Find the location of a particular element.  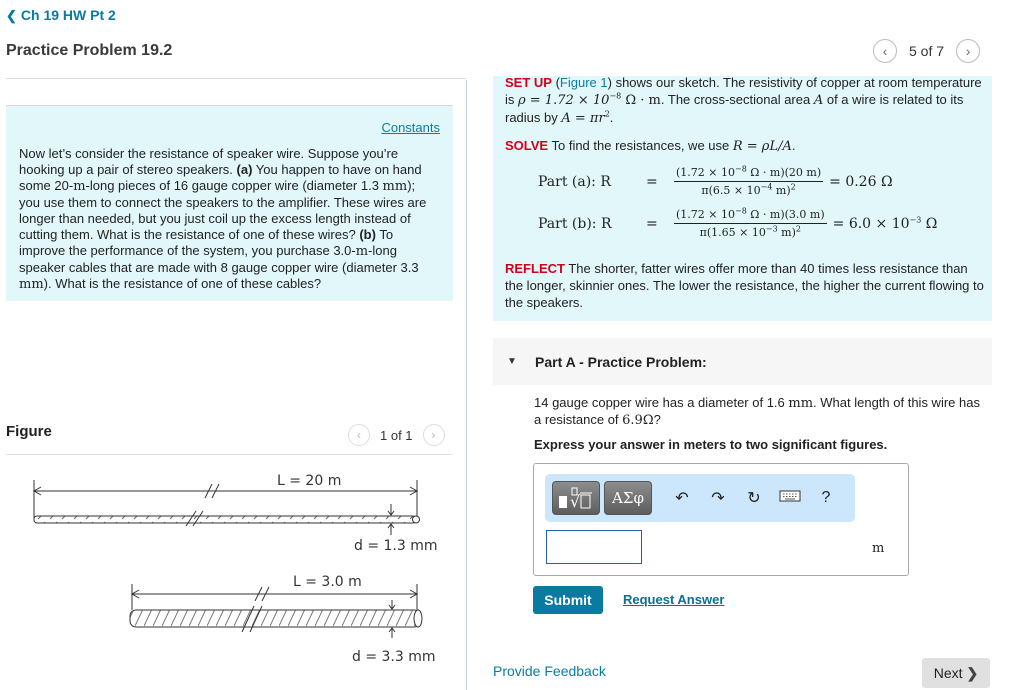

answer-box: √ ΑΣφ ↶ ↷ ↻ ? m is located at coordinates (721, 519).